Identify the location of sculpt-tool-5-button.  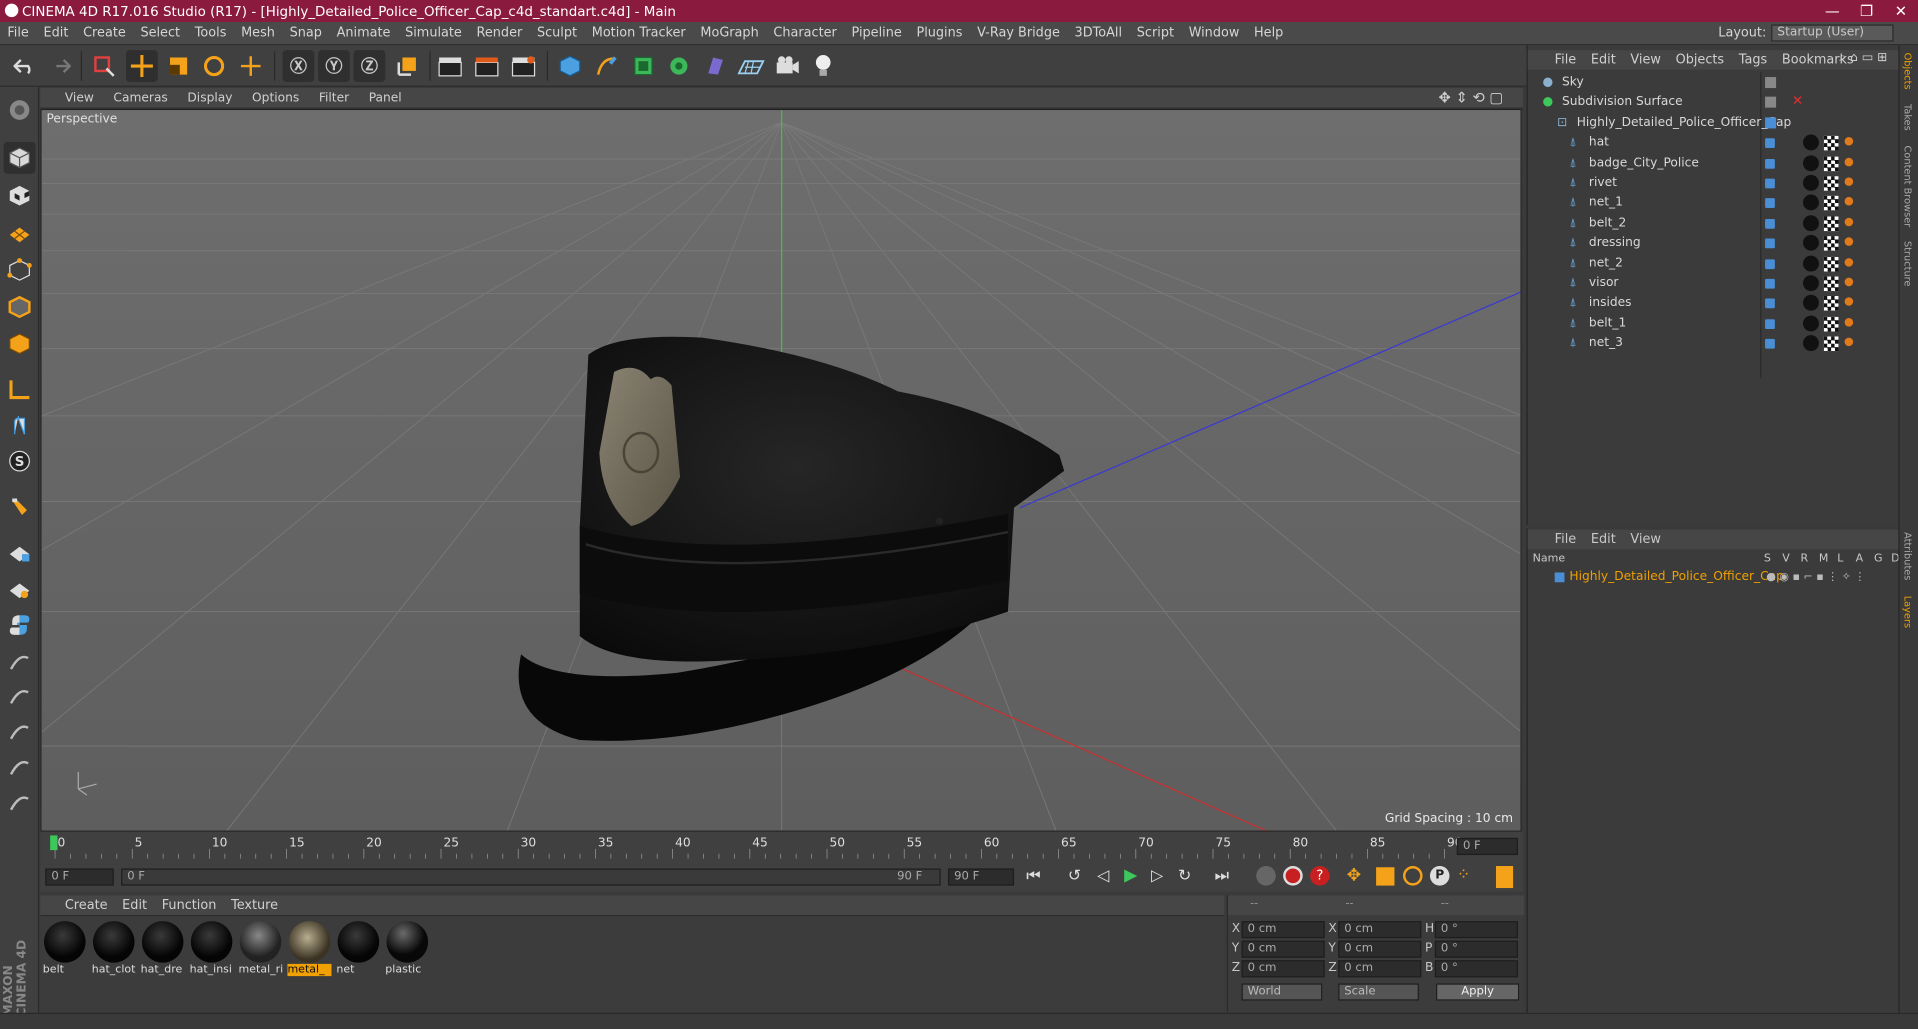
(20, 801).